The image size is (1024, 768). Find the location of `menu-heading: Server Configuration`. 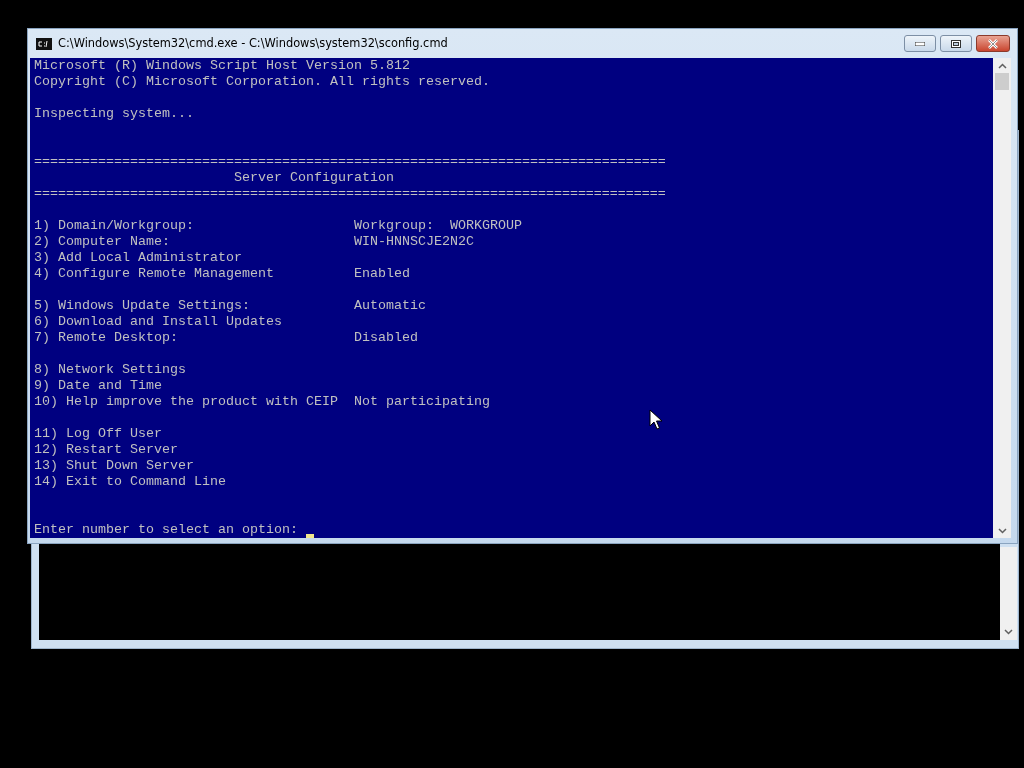

menu-heading: Server Configuration is located at coordinates (313, 178).